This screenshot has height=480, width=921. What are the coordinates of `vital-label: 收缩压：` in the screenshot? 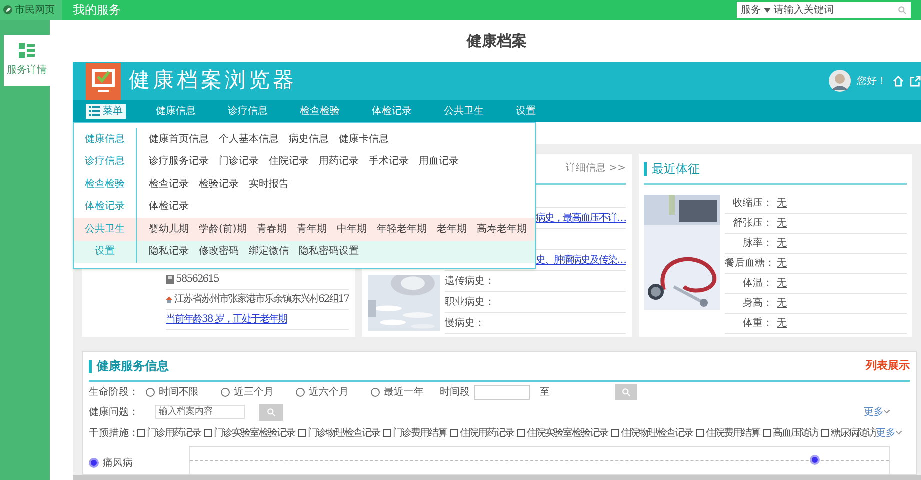 It's located at (752, 203).